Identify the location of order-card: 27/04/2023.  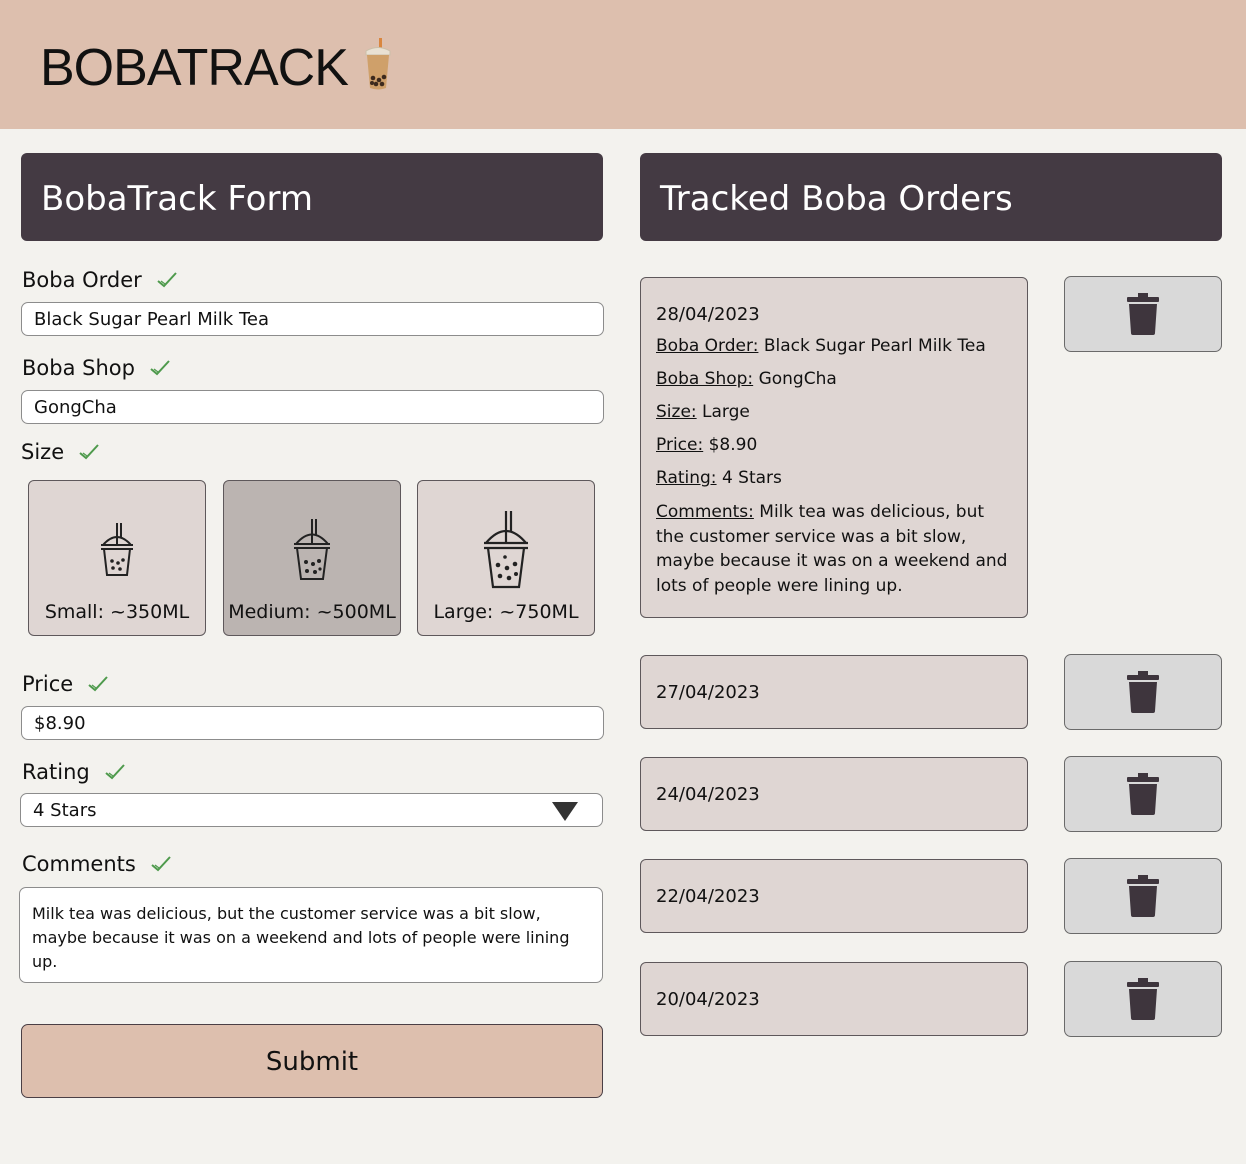
(834, 692).